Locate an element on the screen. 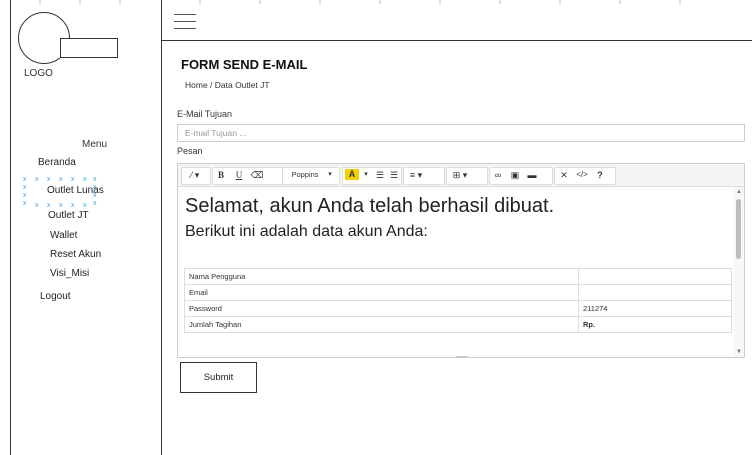 This screenshot has height=455, width=752. editor-scrollbar: ▲ ▼ is located at coordinates (739, 272).